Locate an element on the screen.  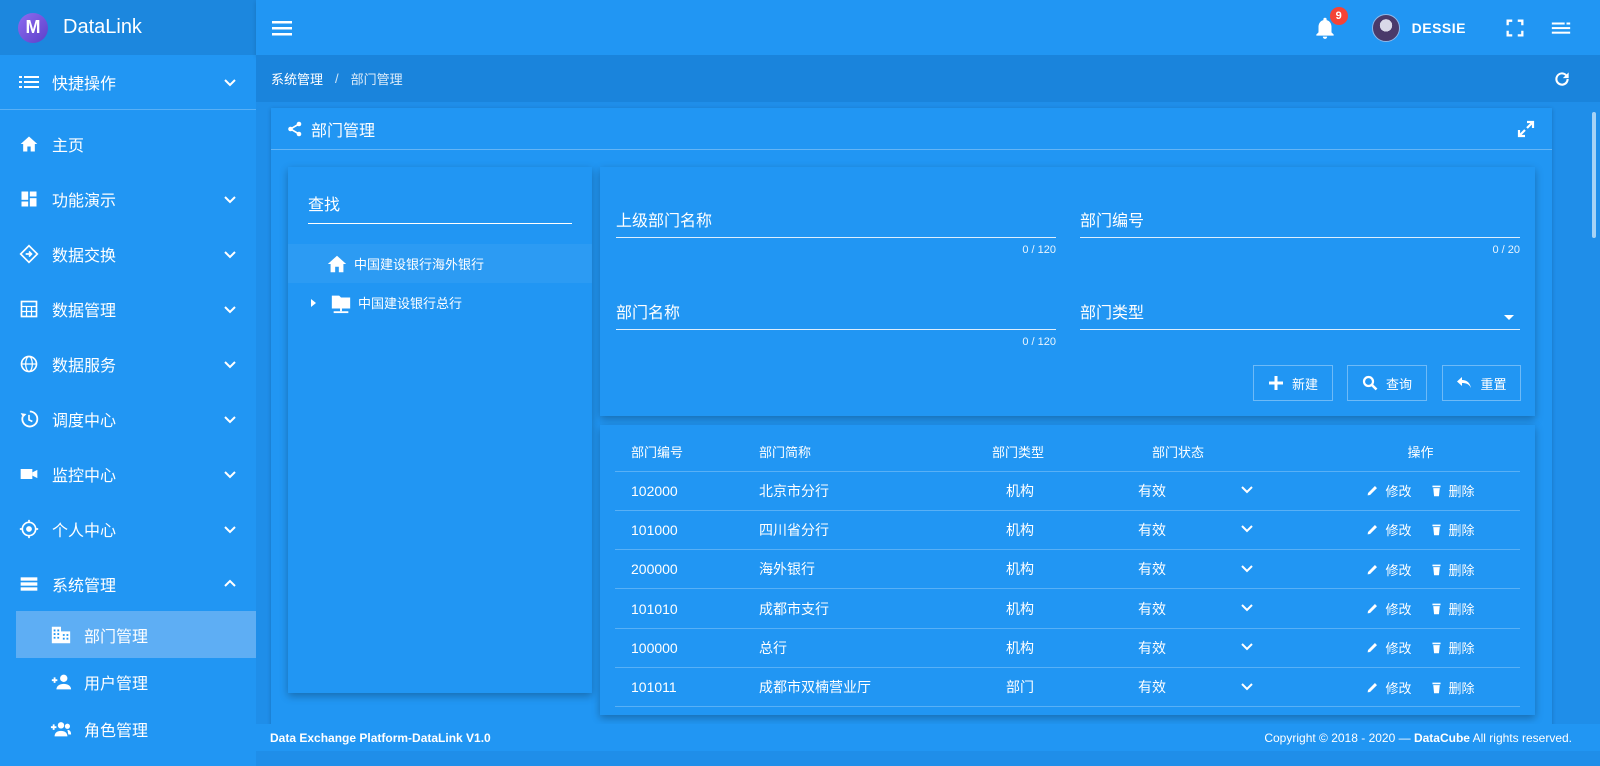
cell-name: 四川省分行 is located at coordinates (861, 530).